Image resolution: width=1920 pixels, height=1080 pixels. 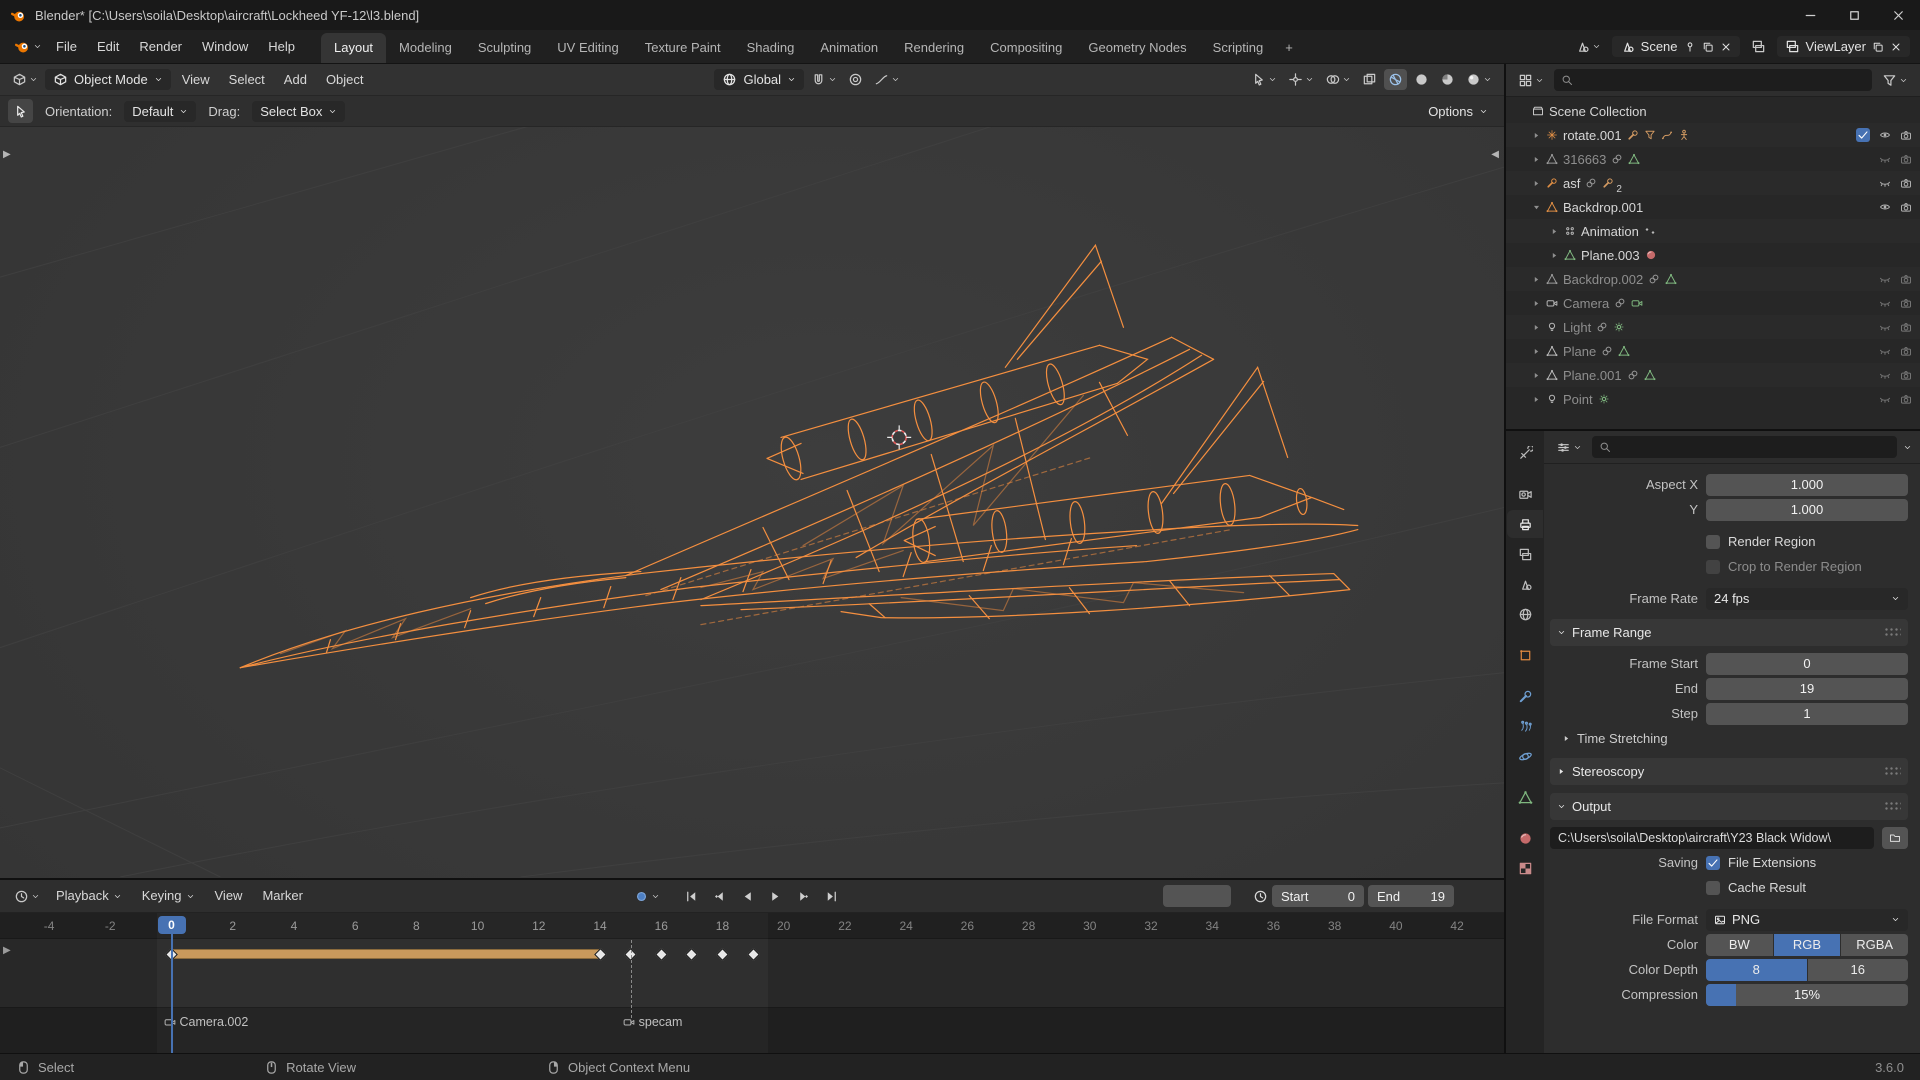 What do you see at coordinates (229, 896) in the screenshot?
I see `timeline-menu-view: View` at bounding box center [229, 896].